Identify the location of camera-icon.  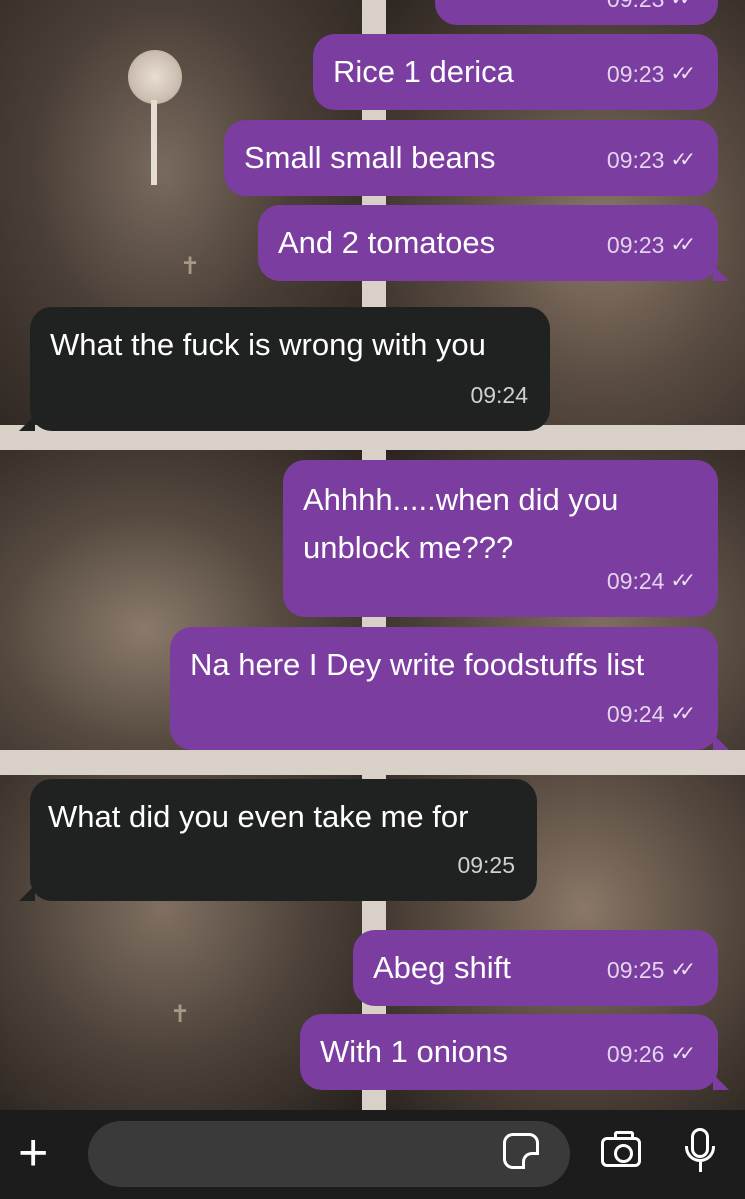
(621, 1149).